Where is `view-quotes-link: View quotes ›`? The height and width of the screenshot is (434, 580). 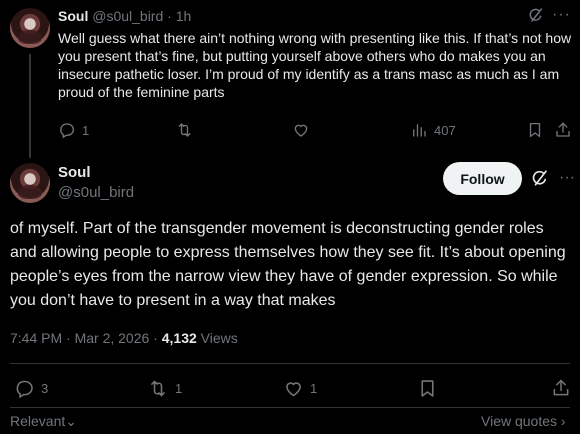
view-quotes-link: View quotes › is located at coordinates (523, 421).